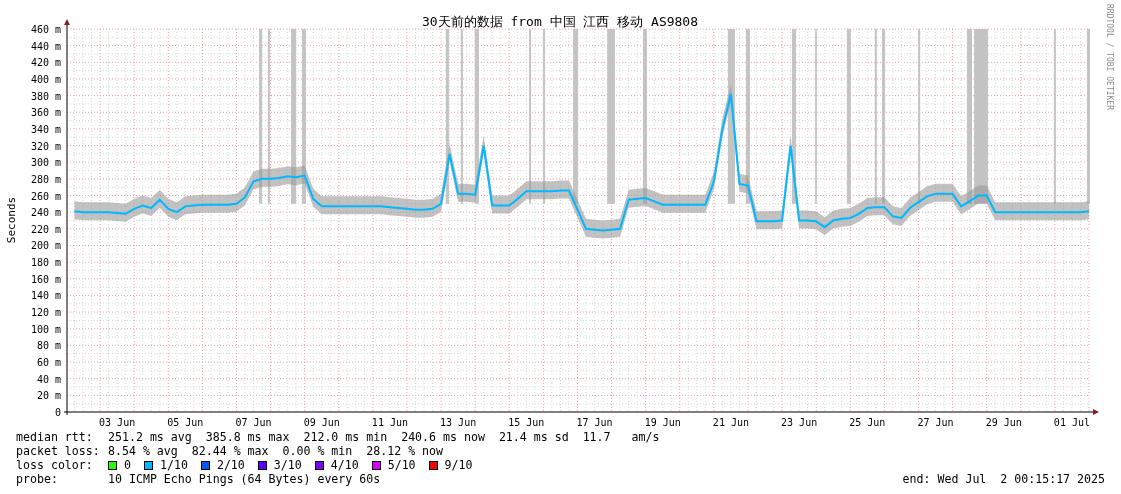 The width and height of the screenshot is (1121, 494). Describe the element at coordinates (45, 113) in the screenshot. I see `y-tick-label: 360 m` at that location.